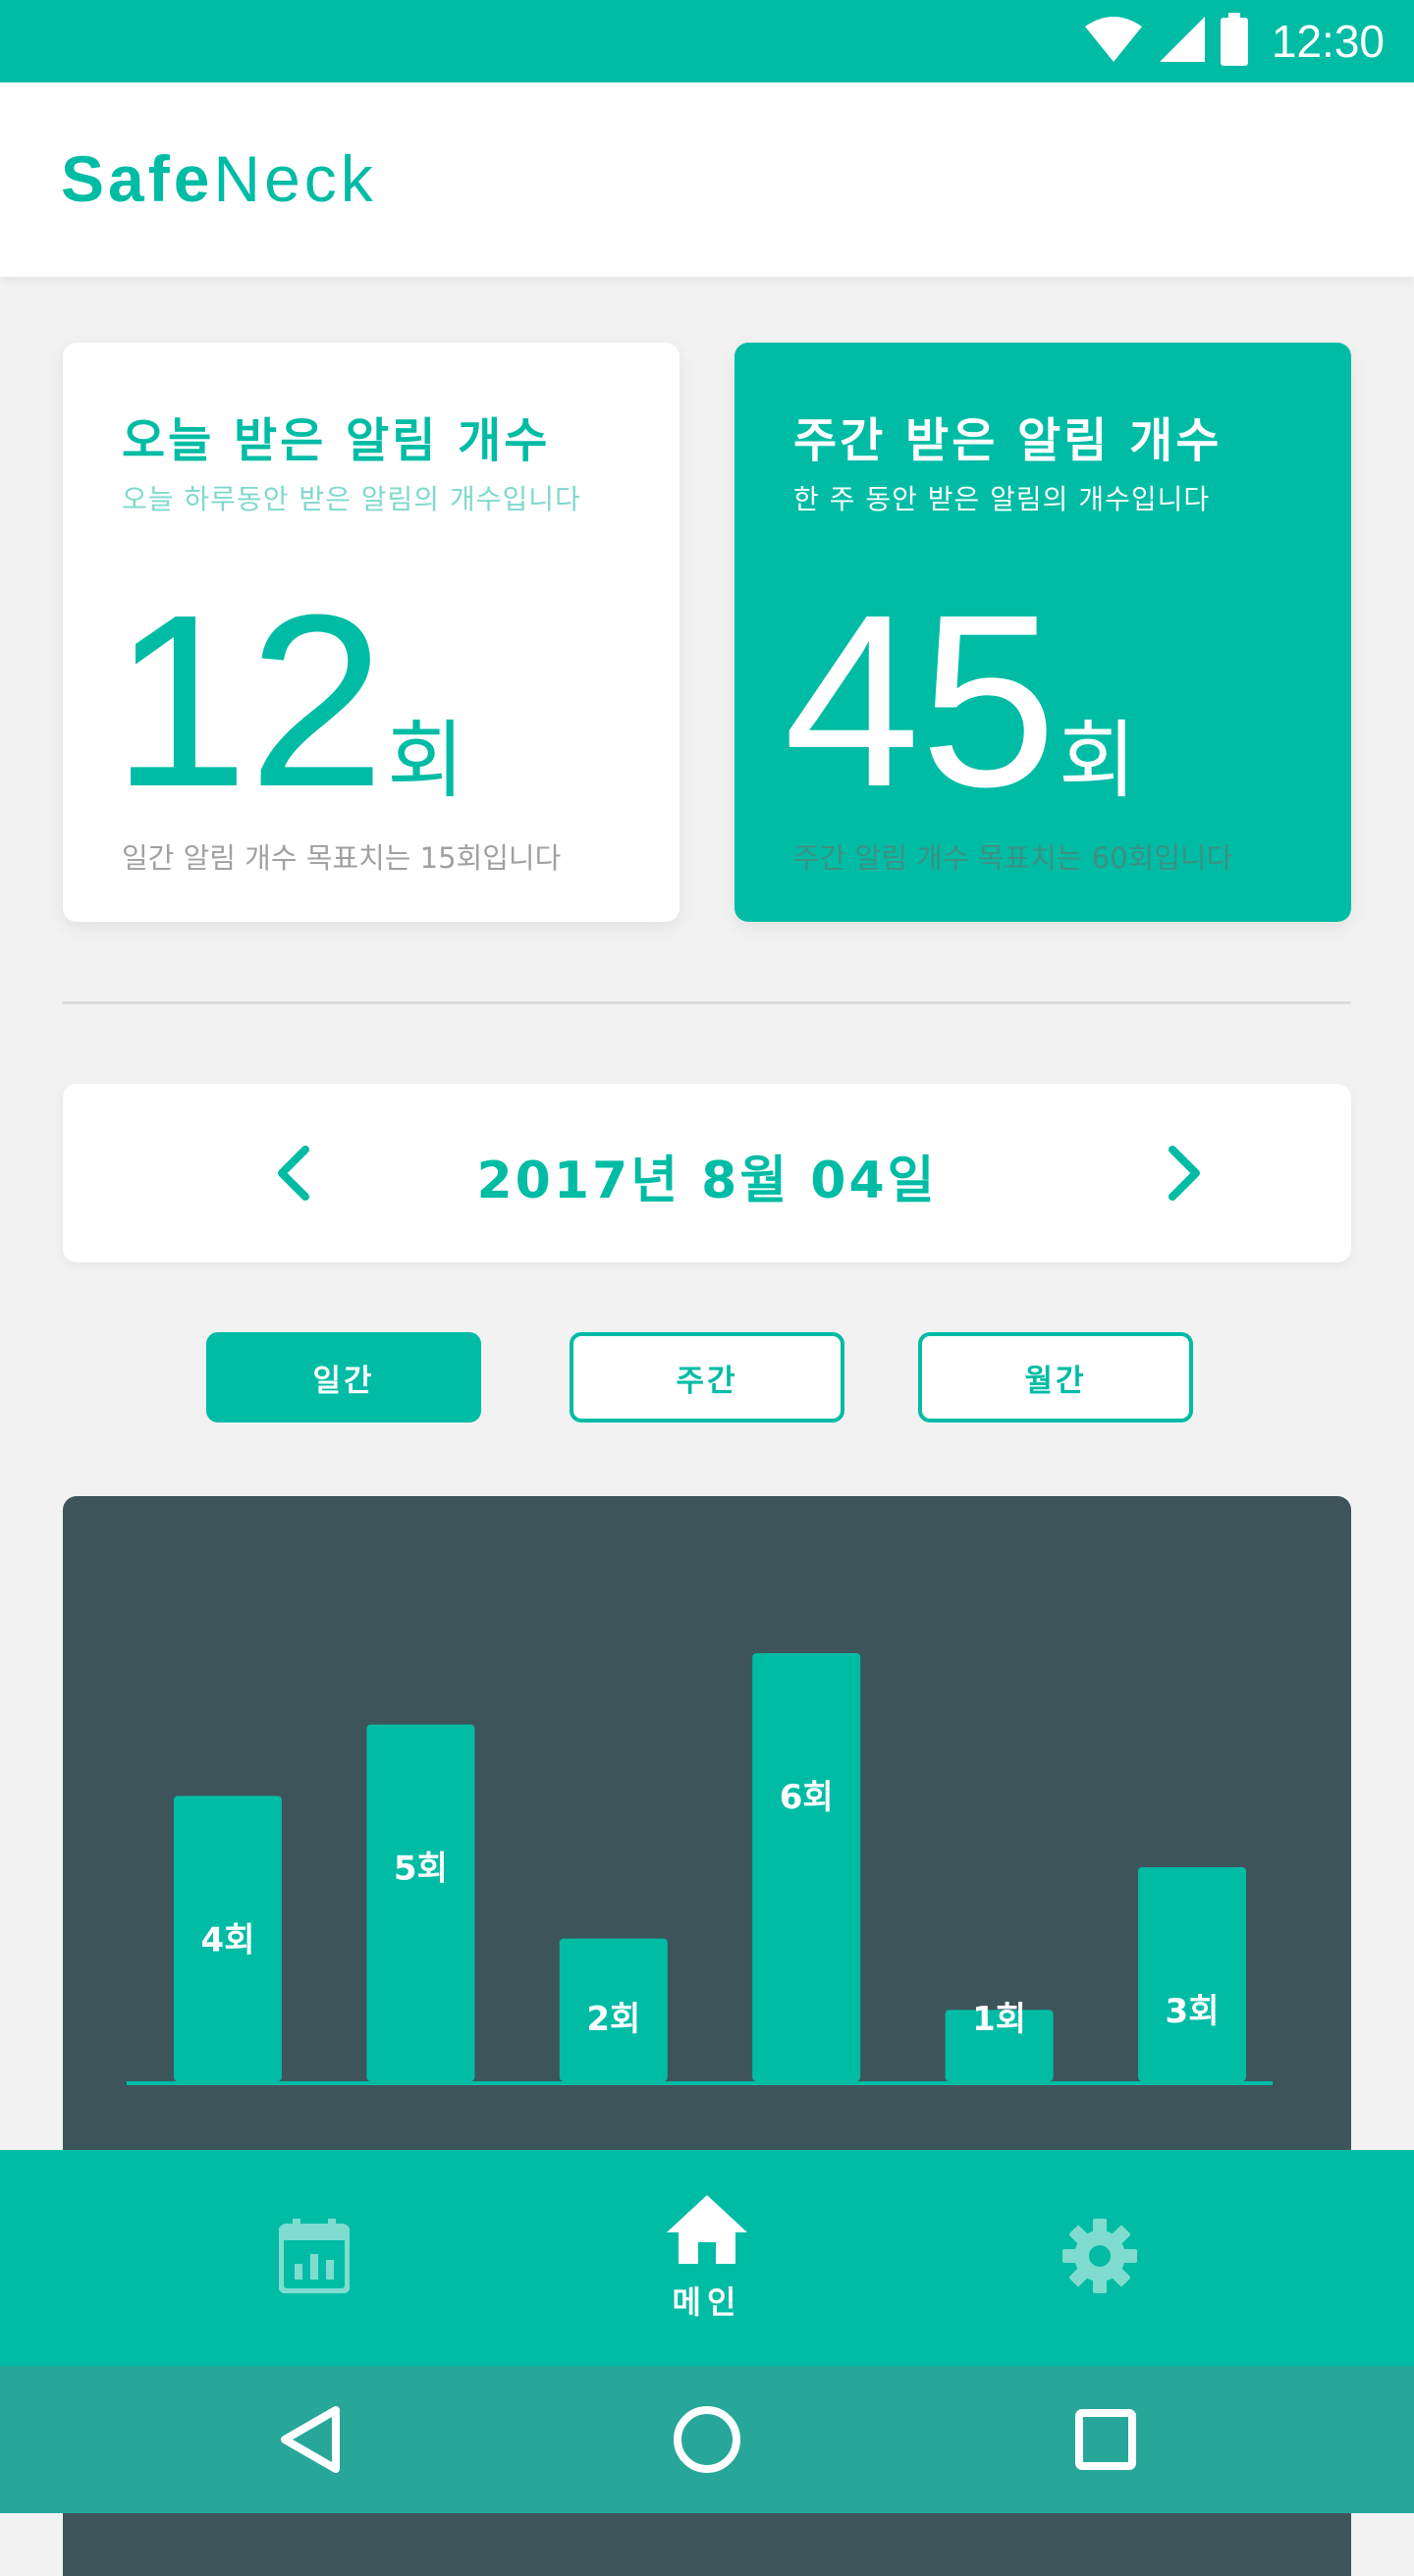 The image size is (1414, 2576). I want to click on calendar-chart-icon, so click(314, 2258).